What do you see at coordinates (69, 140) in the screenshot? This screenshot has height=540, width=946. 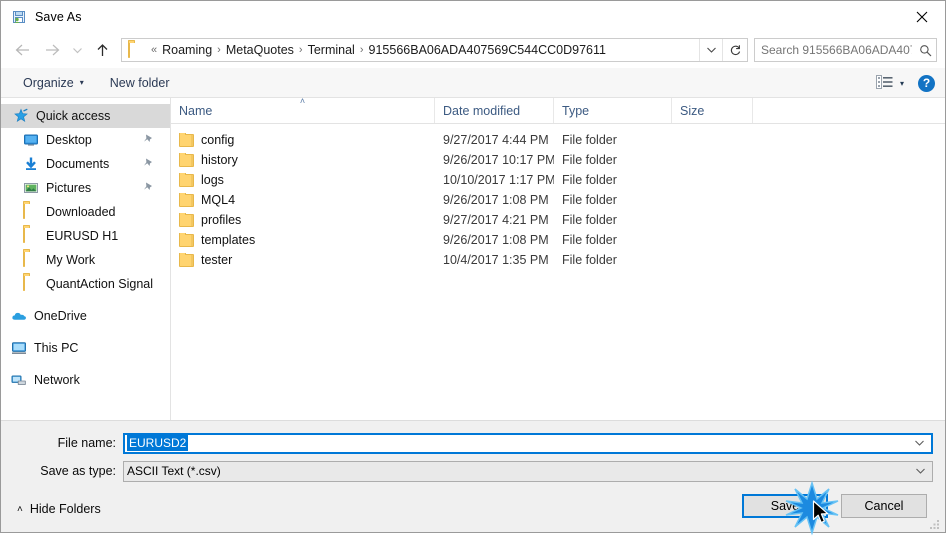 I see `sidebar-item-label: Desktop` at bounding box center [69, 140].